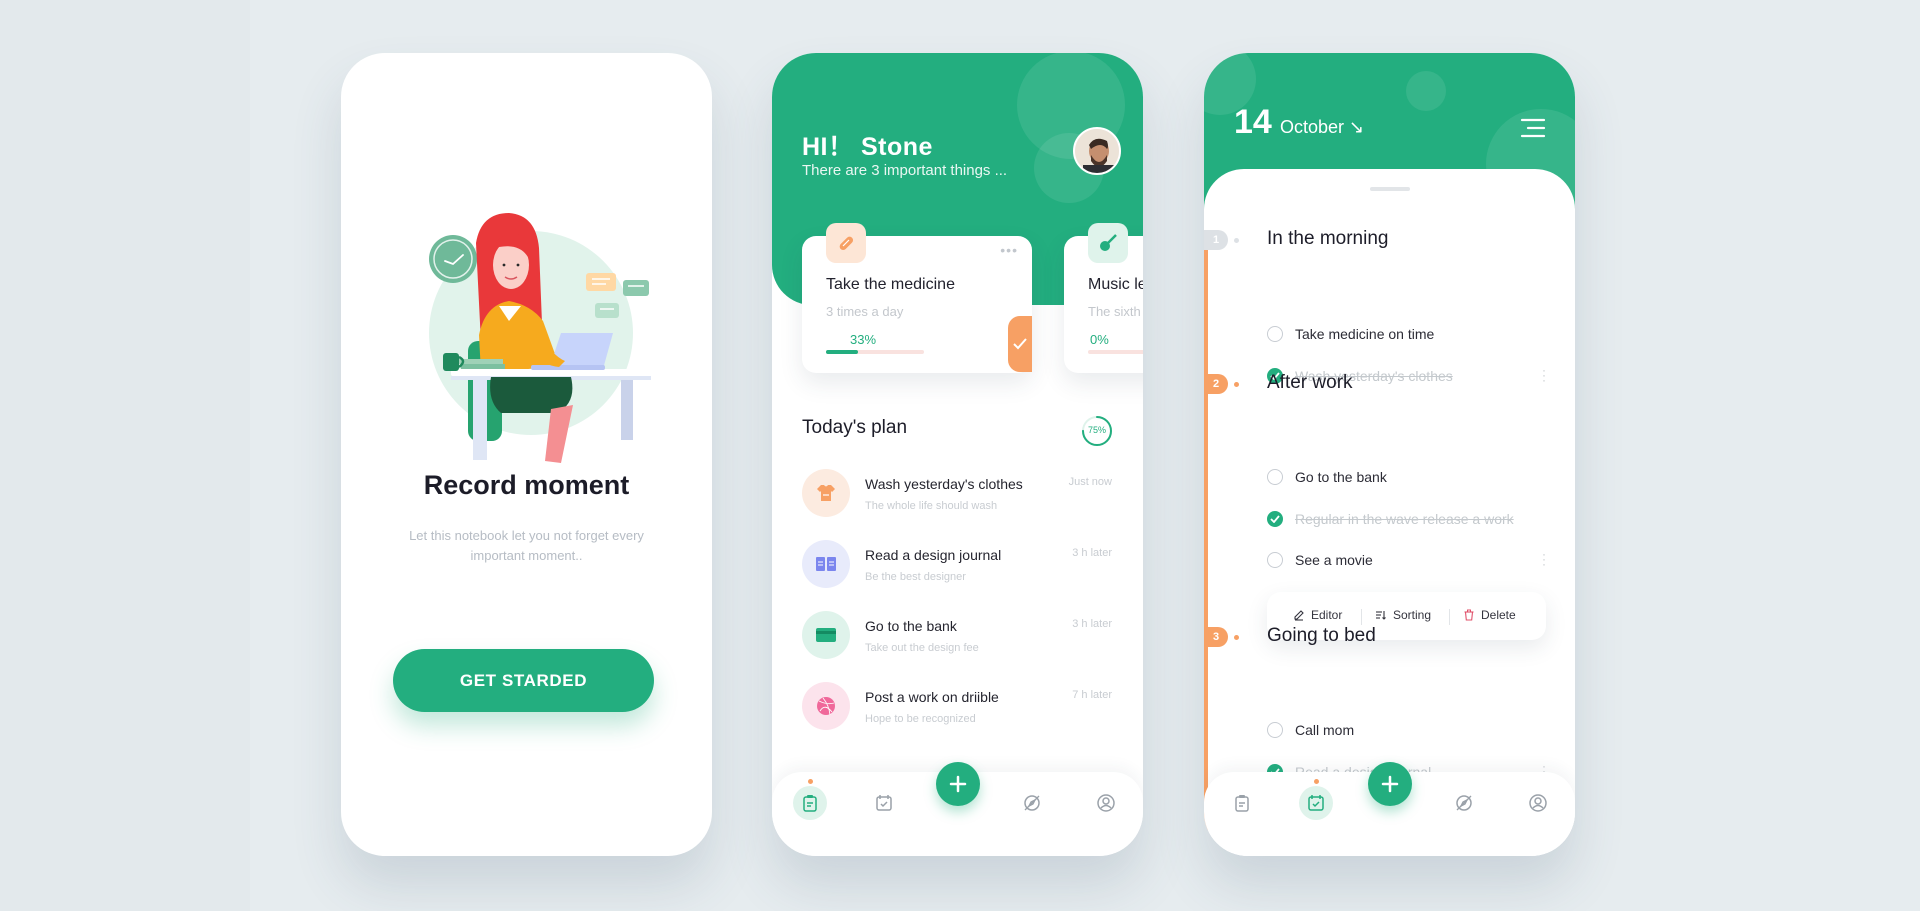 The height and width of the screenshot is (911, 1920). I want to click on active-indicator, so click(810, 781).